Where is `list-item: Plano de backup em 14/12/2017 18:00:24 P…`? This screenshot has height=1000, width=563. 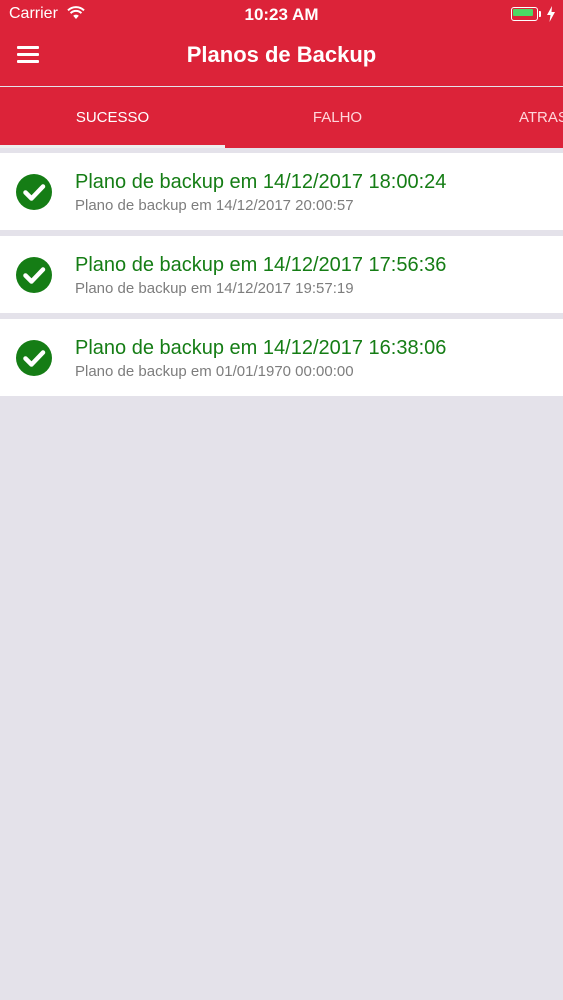 list-item: Plano de backup em 14/12/2017 18:00:24 P… is located at coordinates (281, 191).